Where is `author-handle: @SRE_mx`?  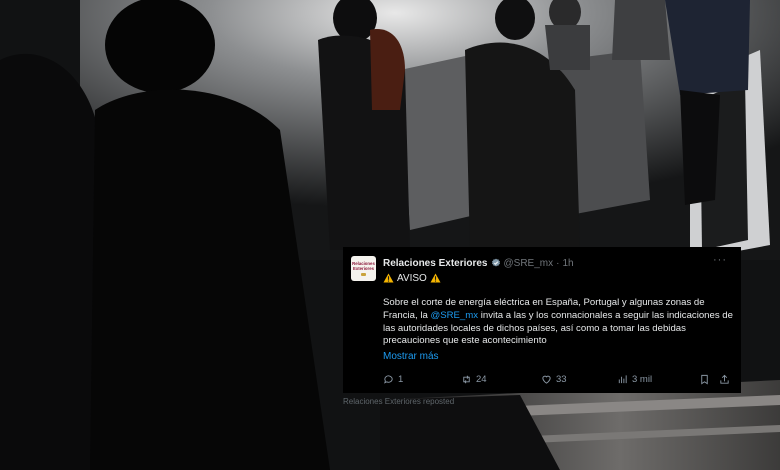 author-handle: @SRE_mx is located at coordinates (529, 263).